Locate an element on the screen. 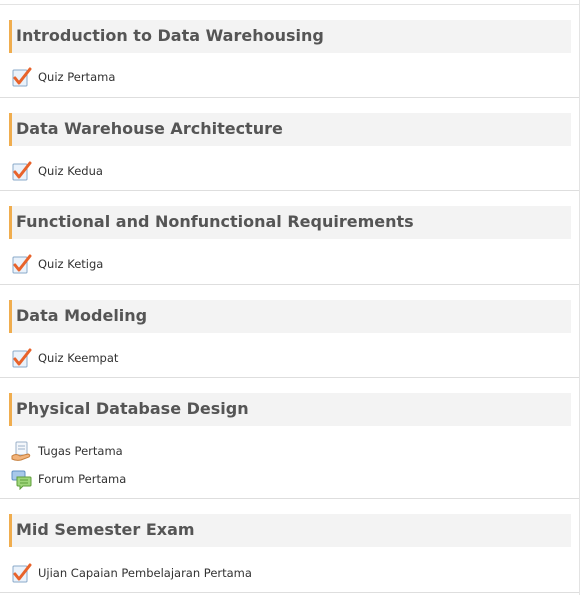 The width and height of the screenshot is (582, 595). activity-link: Ujian Capaian Pembelajaran Pertama is located at coordinates (145, 573).